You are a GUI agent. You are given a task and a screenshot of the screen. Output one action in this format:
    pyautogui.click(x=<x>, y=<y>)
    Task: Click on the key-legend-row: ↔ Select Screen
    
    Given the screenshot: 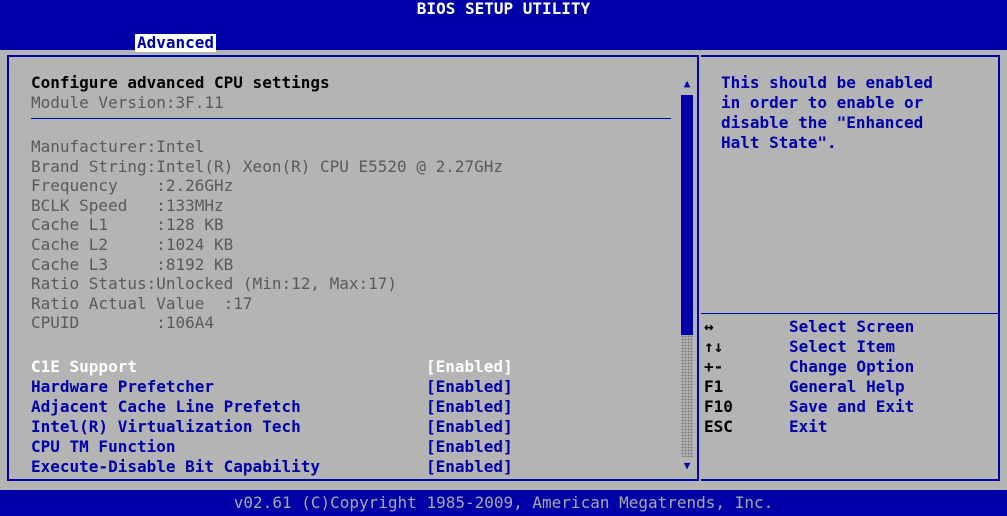 What is the action you would take?
    pyautogui.click(x=849, y=327)
    